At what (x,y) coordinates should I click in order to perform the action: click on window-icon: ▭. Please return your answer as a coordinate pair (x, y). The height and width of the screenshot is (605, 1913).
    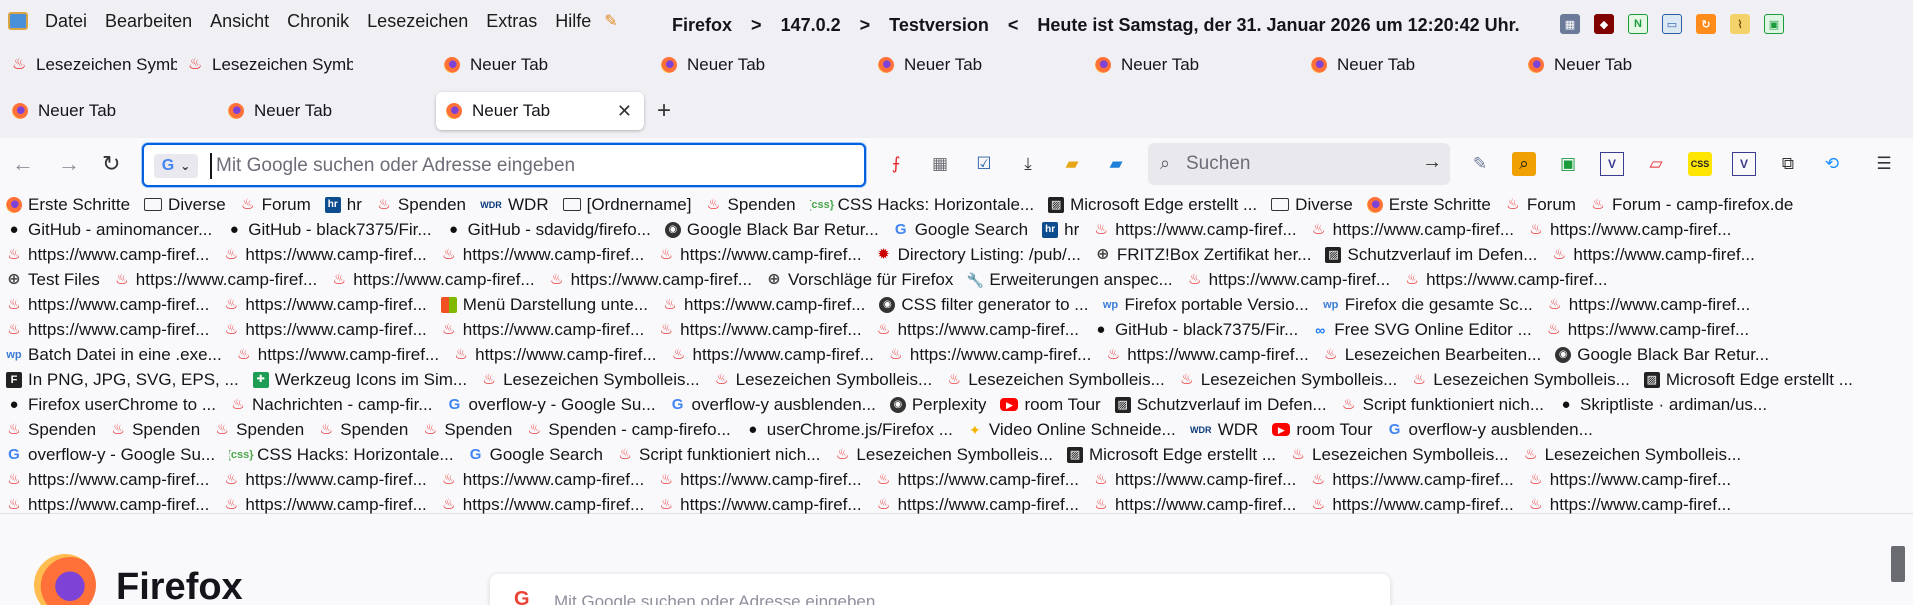
    Looking at the image, I should click on (1672, 24).